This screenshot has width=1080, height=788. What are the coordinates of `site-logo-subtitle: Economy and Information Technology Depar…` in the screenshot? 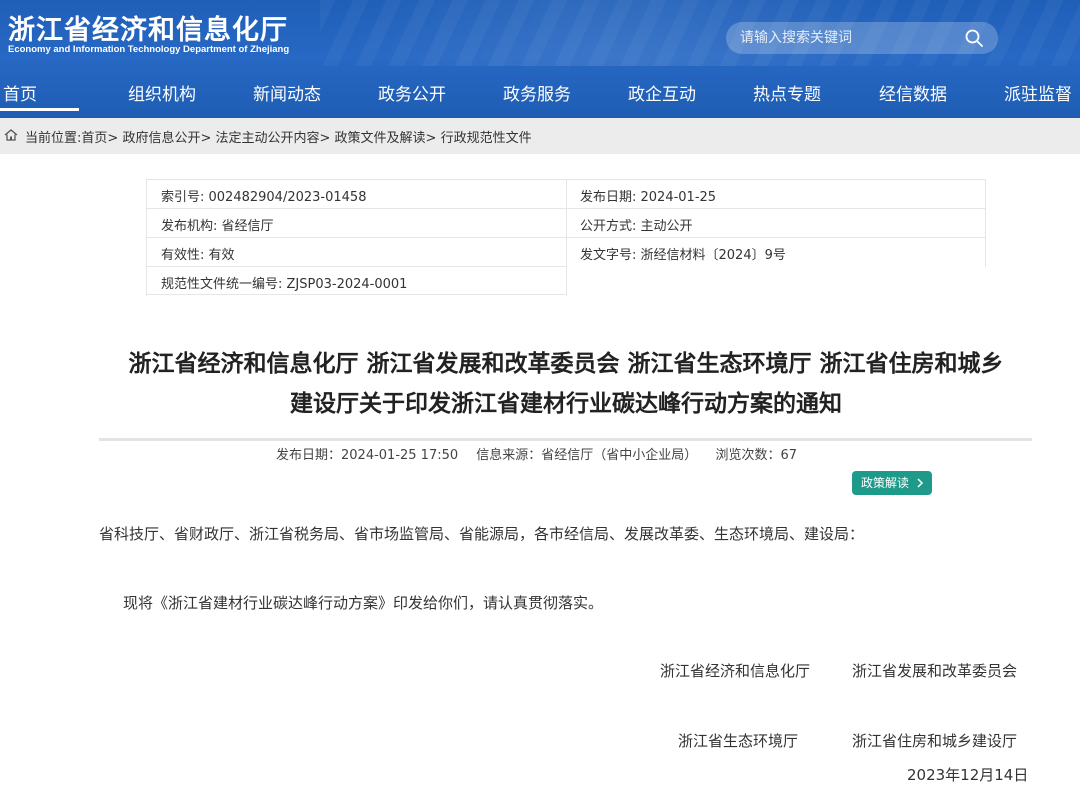 It's located at (149, 49).